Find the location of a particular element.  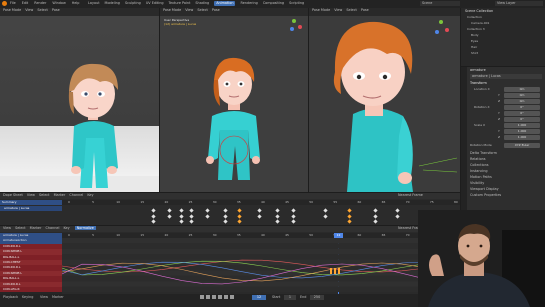

gizmo-y-icon is located at coordinates (294, 21).